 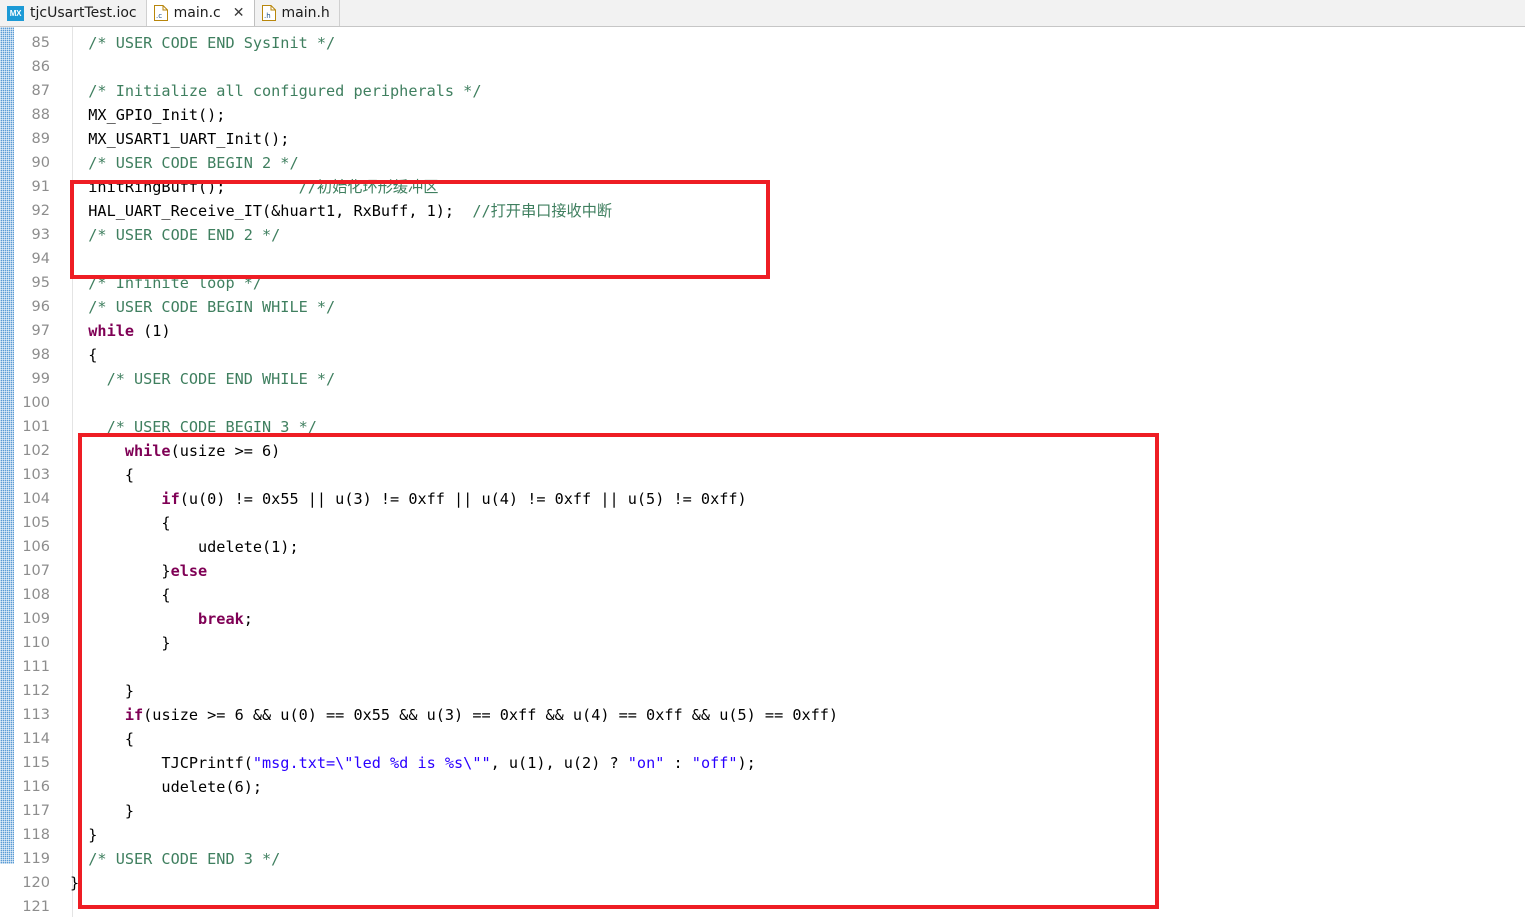 I want to click on token-pl: TJCPrintf(, so click(x=161, y=763).